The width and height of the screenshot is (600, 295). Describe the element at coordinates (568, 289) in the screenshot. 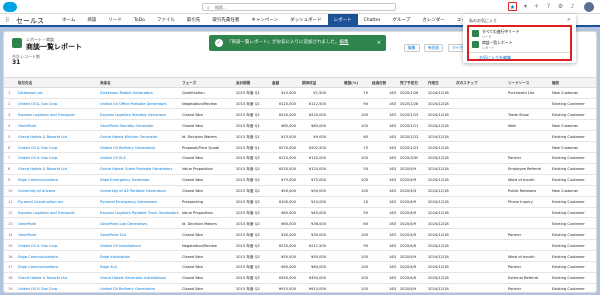

I see `table-cell: Existing Customer` at that location.